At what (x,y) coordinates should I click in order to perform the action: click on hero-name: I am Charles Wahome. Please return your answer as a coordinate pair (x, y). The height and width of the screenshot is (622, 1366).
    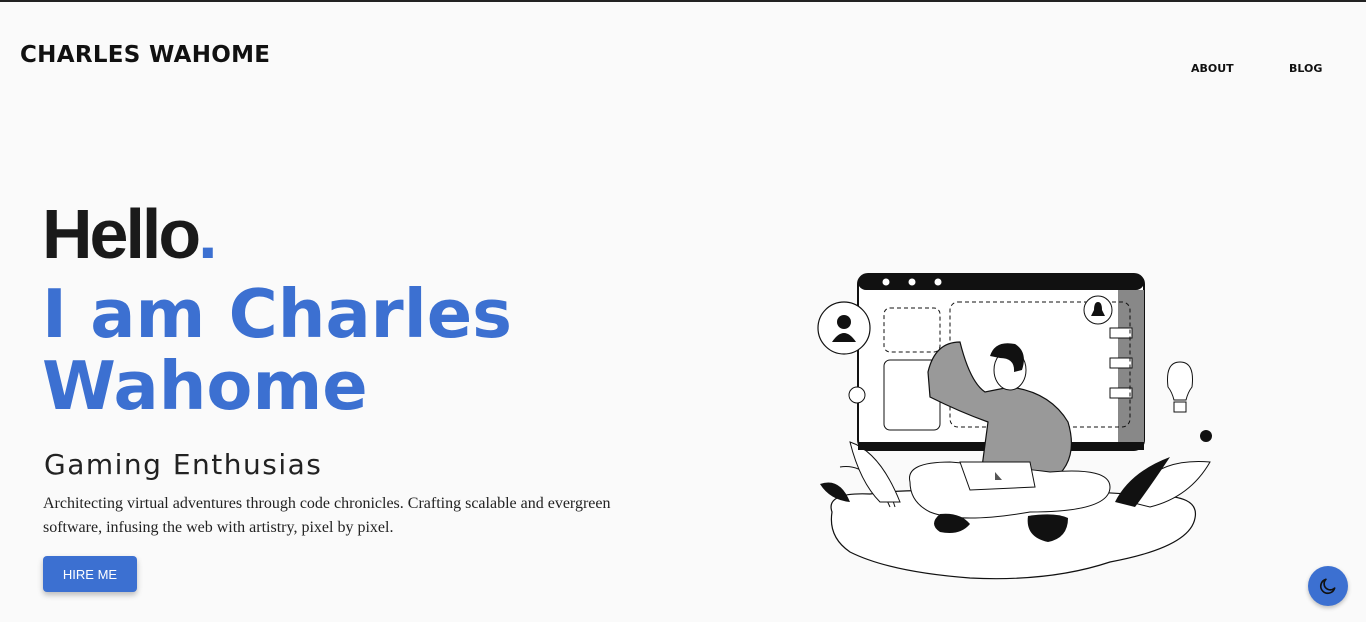
    Looking at the image, I should click on (277, 350).